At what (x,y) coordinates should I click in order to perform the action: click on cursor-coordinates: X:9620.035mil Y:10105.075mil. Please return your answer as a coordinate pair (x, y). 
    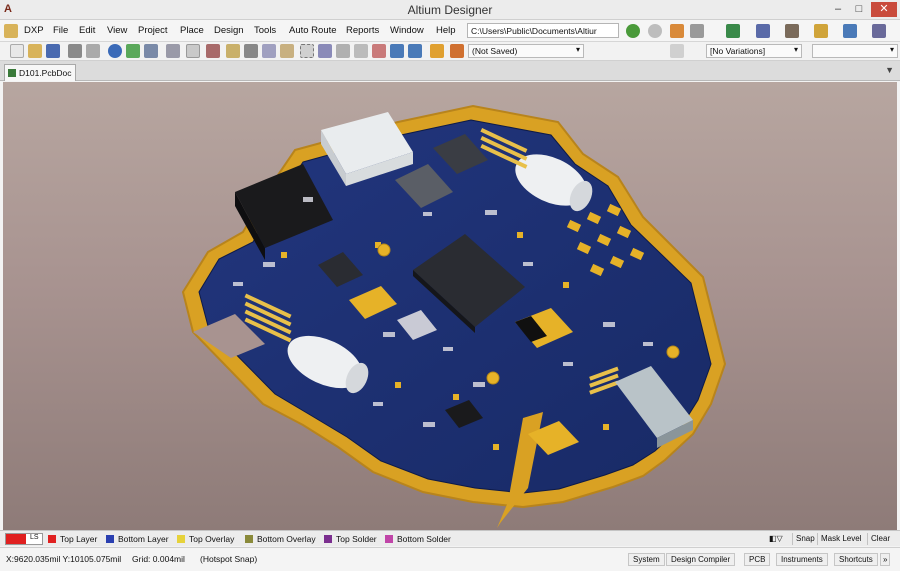
    Looking at the image, I should click on (64, 559).